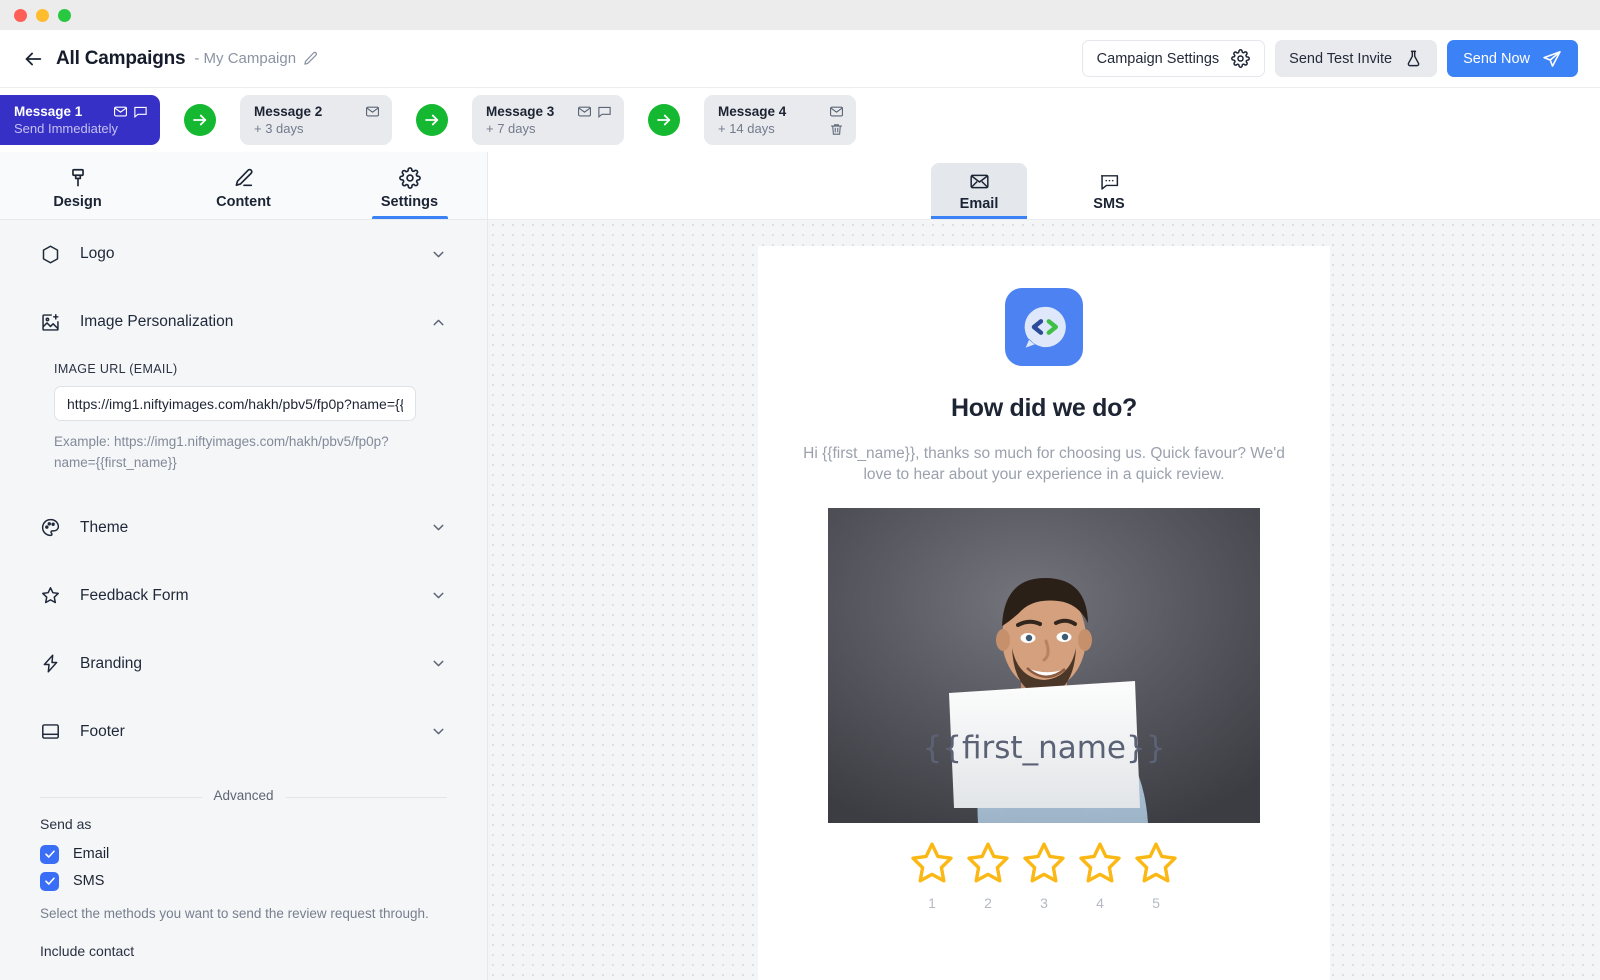  What do you see at coordinates (548, 120) in the screenshot?
I see `message-card-3: Message 3 + 7 days` at bounding box center [548, 120].